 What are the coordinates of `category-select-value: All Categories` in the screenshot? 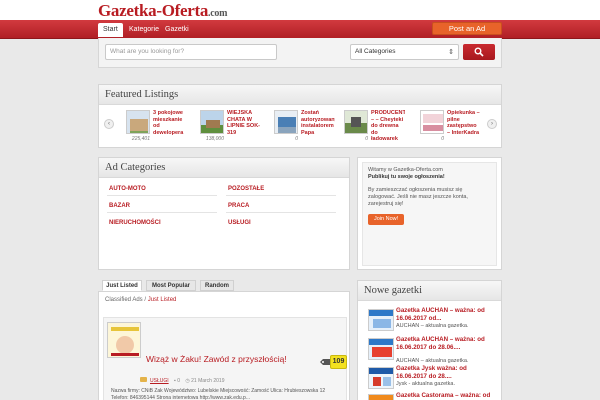 It's located at (375, 51).